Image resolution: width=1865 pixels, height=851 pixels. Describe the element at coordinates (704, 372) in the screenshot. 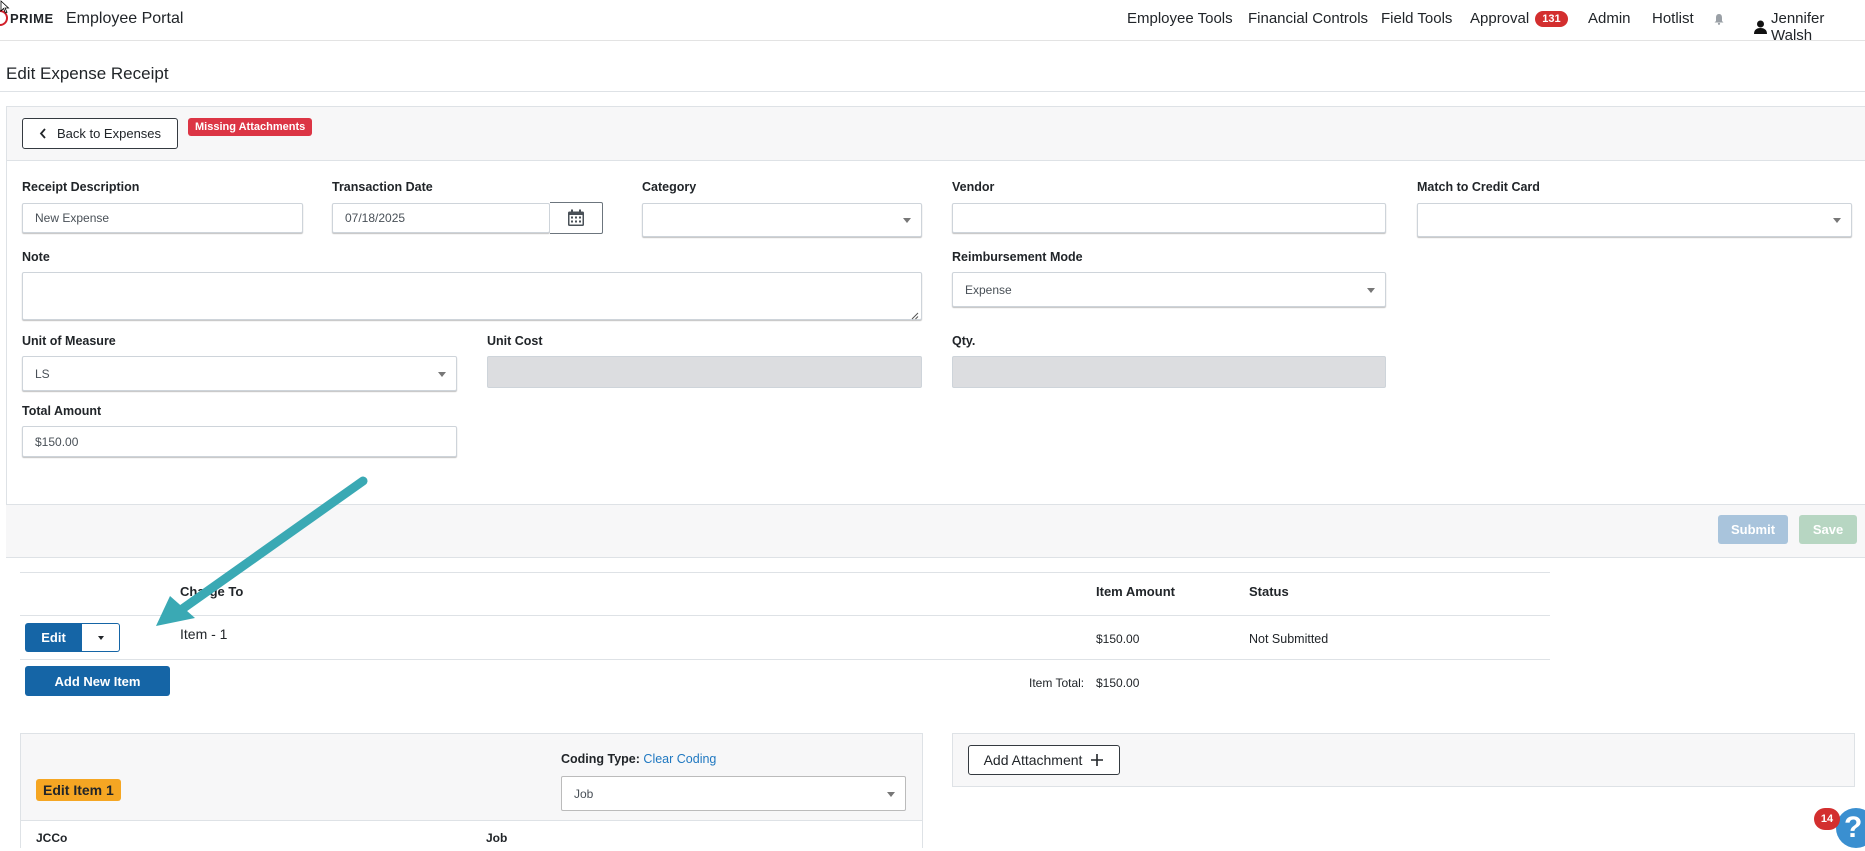

I see `unit-cost-input` at that location.